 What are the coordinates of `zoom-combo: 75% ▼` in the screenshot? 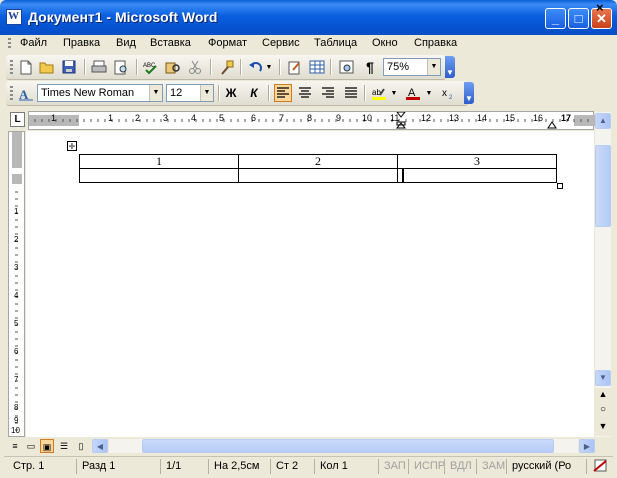 It's located at (412, 67).